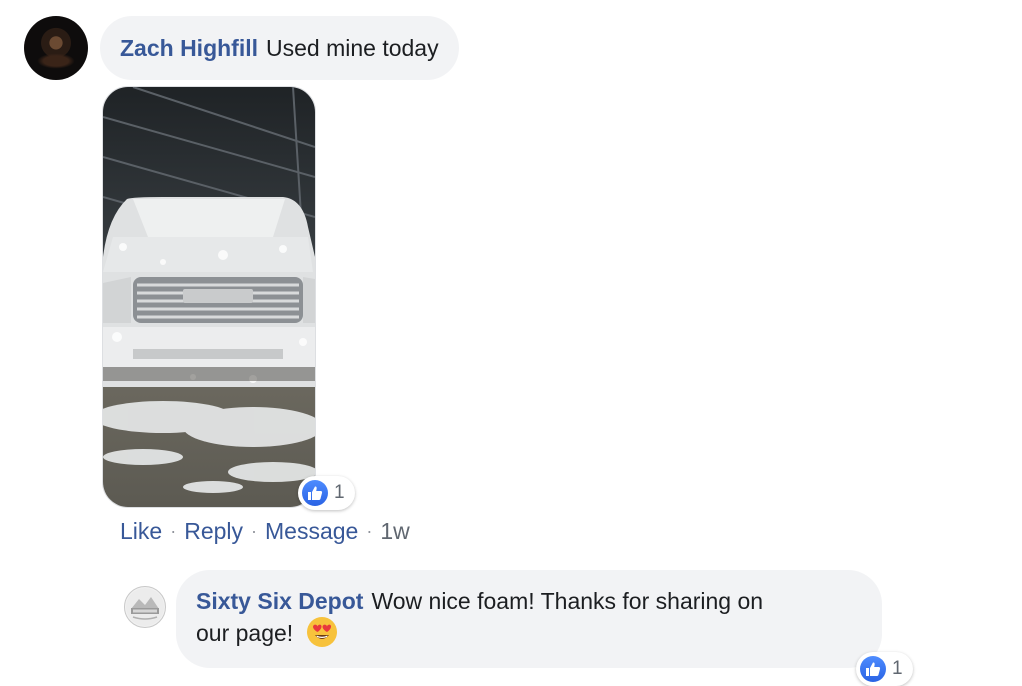  Describe the element at coordinates (189, 48) in the screenshot. I see `comment-author-name: Zach Highfill` at that location.